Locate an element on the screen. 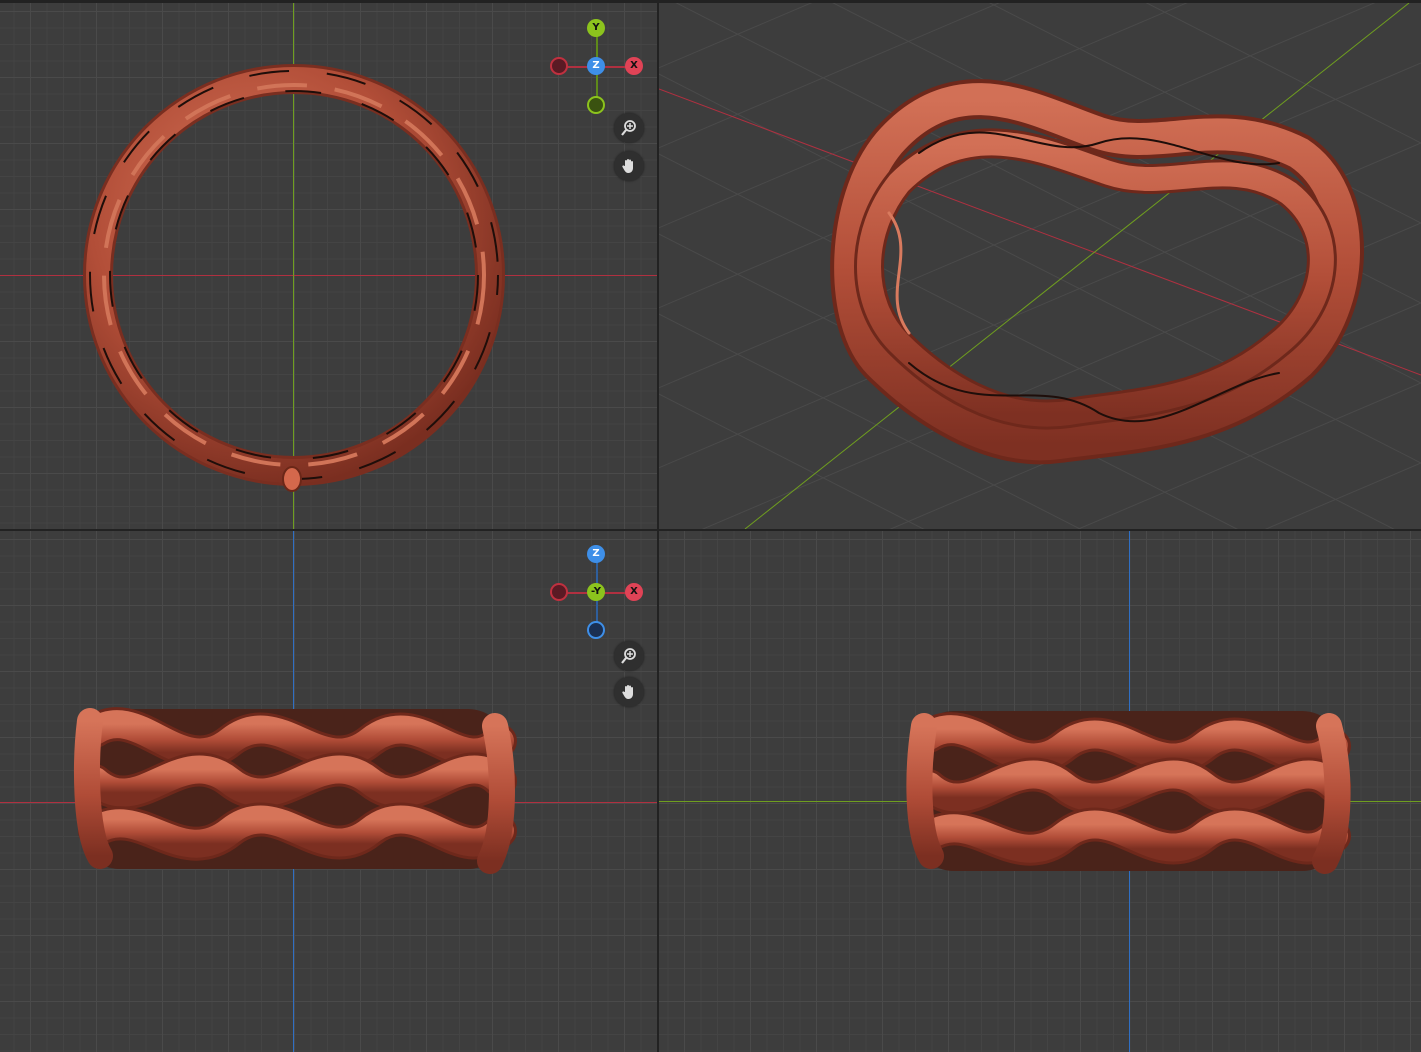 The image size is (1421, 1052). axis-gizmo: Y Z X is located at coordinates (602, 67).